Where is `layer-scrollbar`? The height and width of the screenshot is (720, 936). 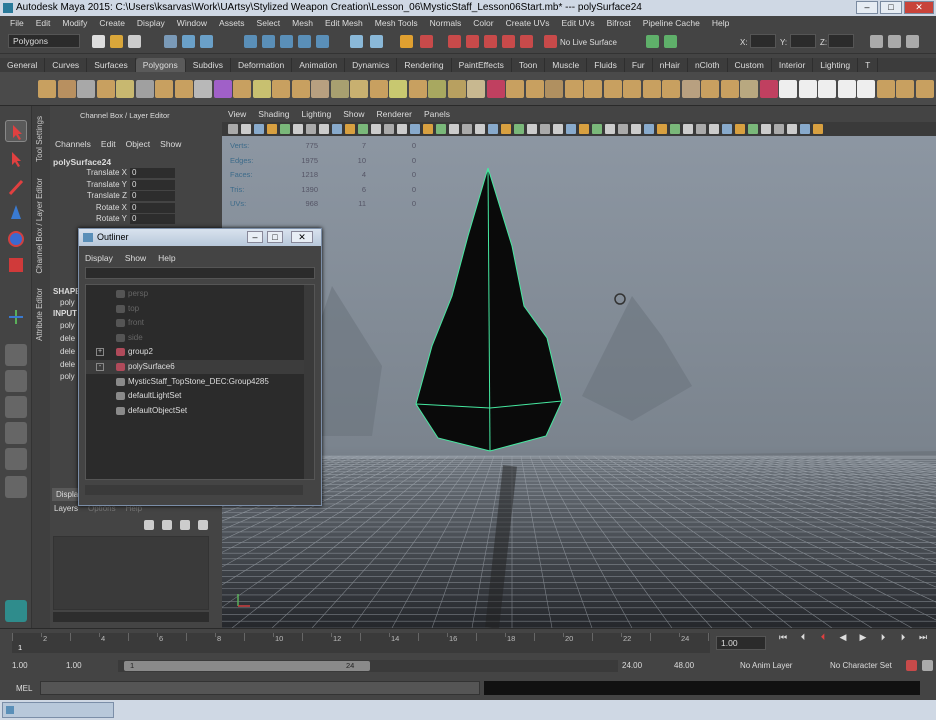
layer-scrollbar is located at coordinates (131, 617).